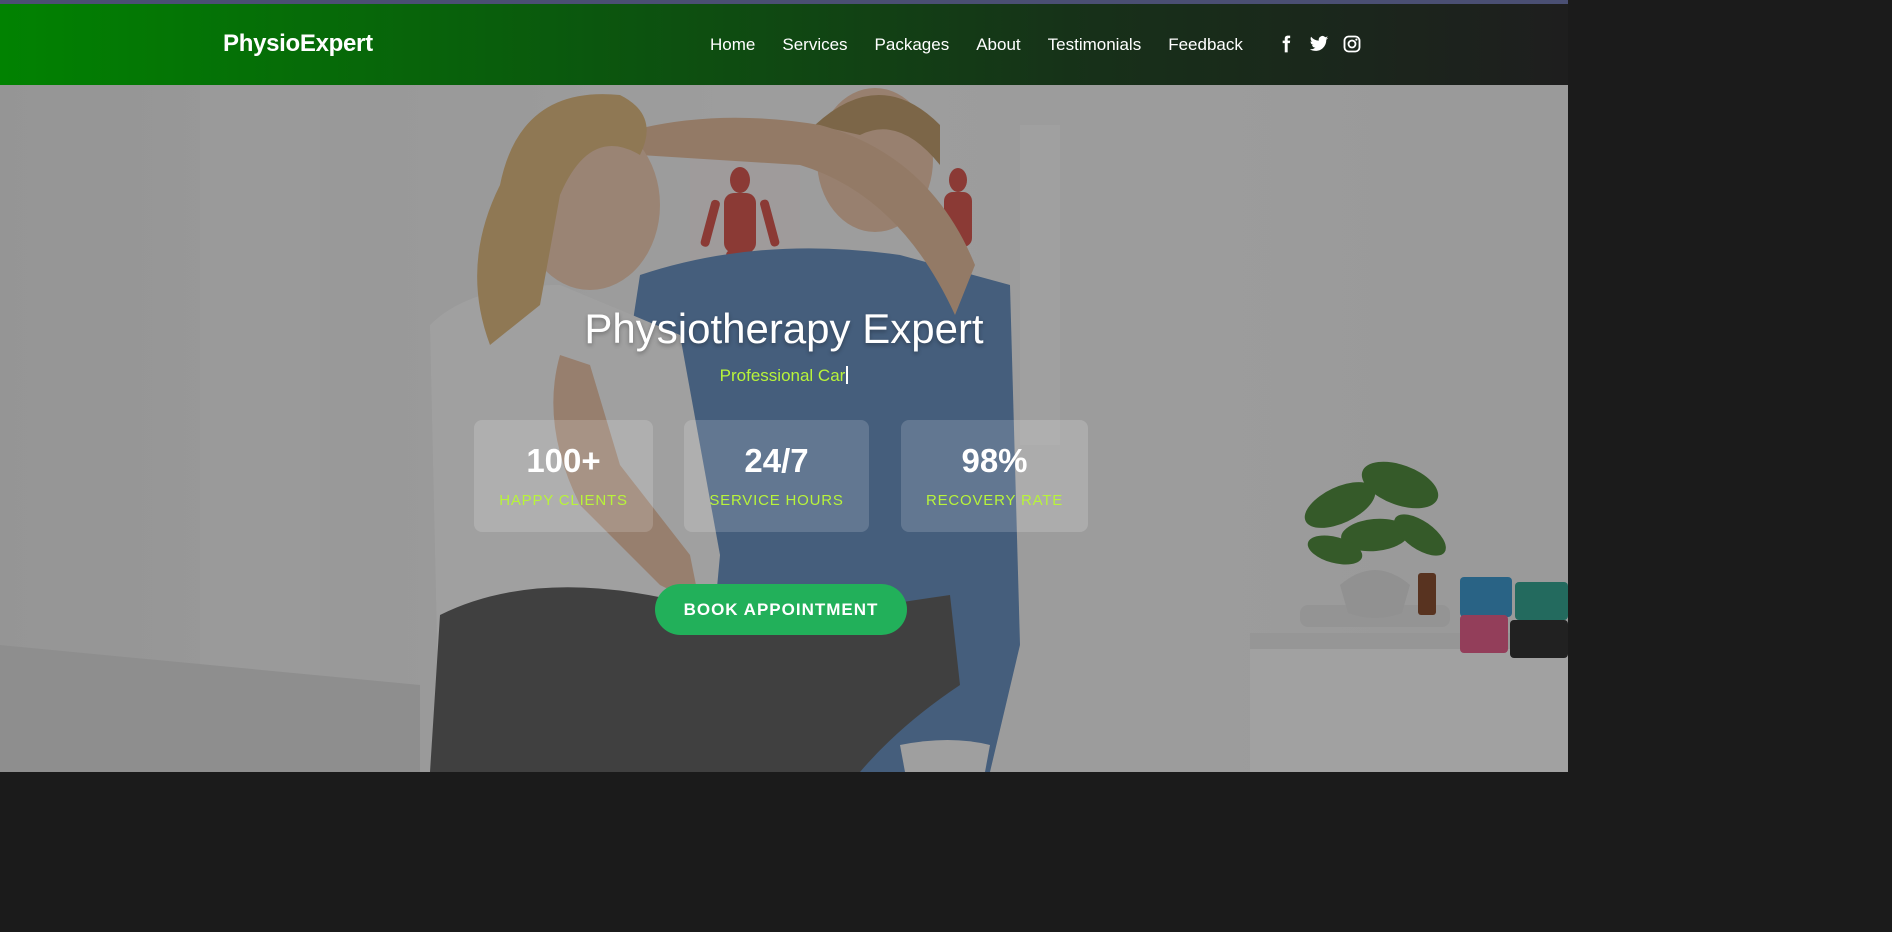  Describe the element at coordinates (563, 500) in the screenshot. I see `stat-label: HAPPY CLIENTS` at that location.